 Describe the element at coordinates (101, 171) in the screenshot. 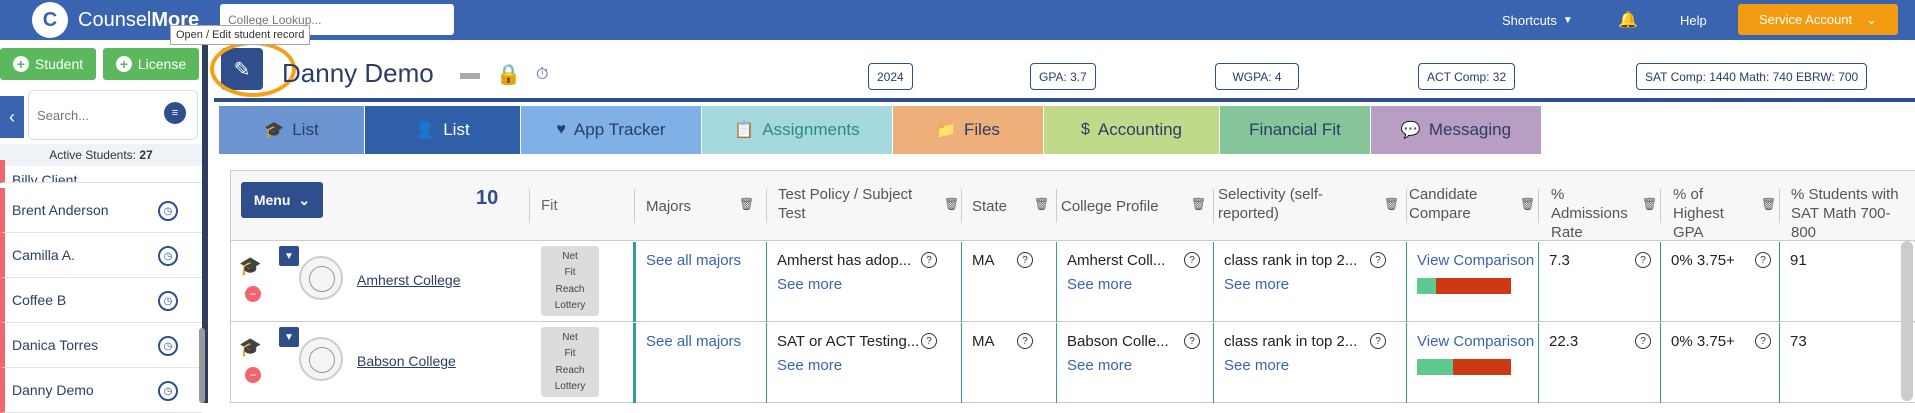

I see `student-list-item: Billy Client` at that location.